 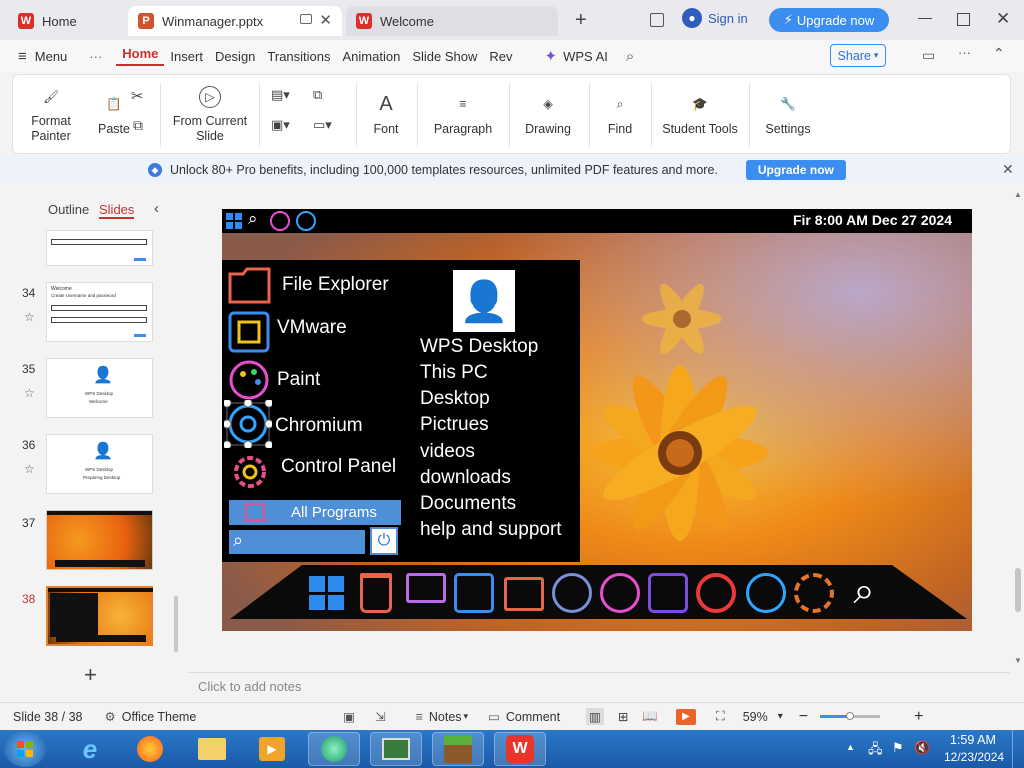 I want to click on normal-view-icon: ▥, so click(x=595, y=716).